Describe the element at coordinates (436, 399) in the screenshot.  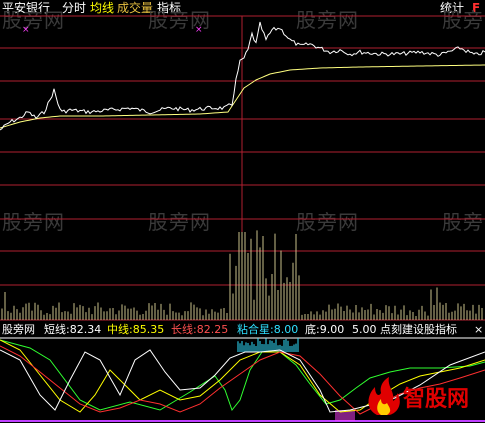
I see `brand-name: 智股网` at that location.